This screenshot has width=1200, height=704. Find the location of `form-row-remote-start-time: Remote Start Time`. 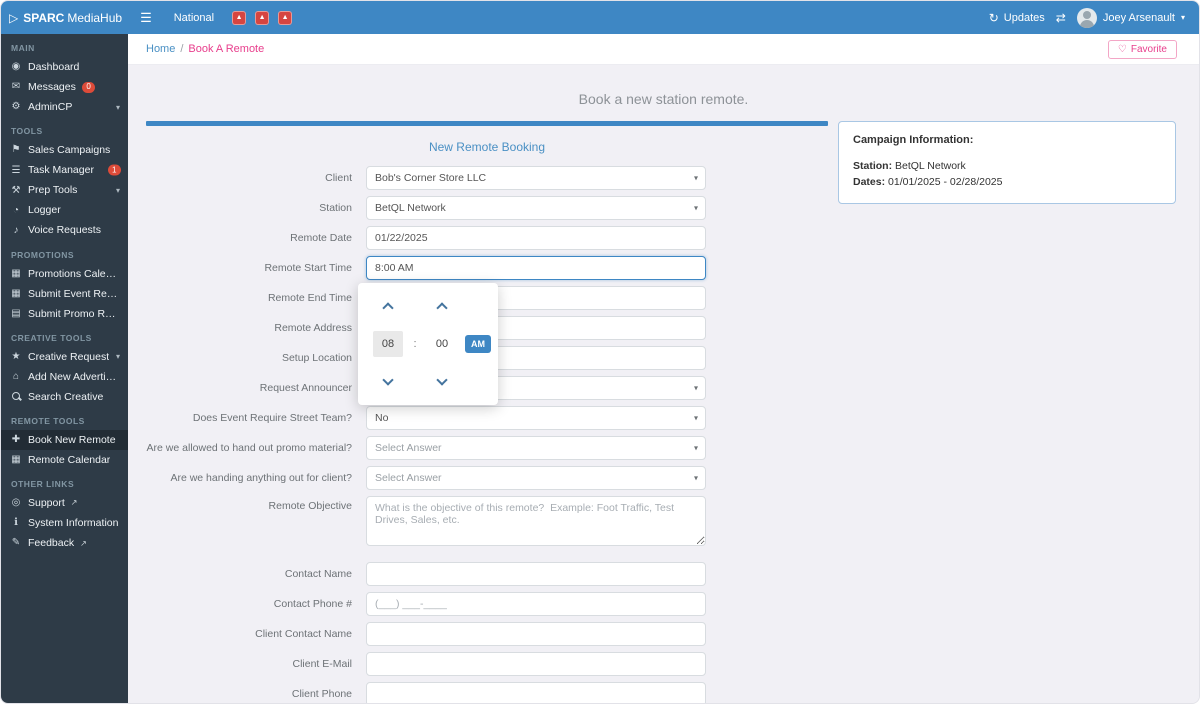

form-row-remote-start-time: Remote Start Time is located at coordinates (487, 268).